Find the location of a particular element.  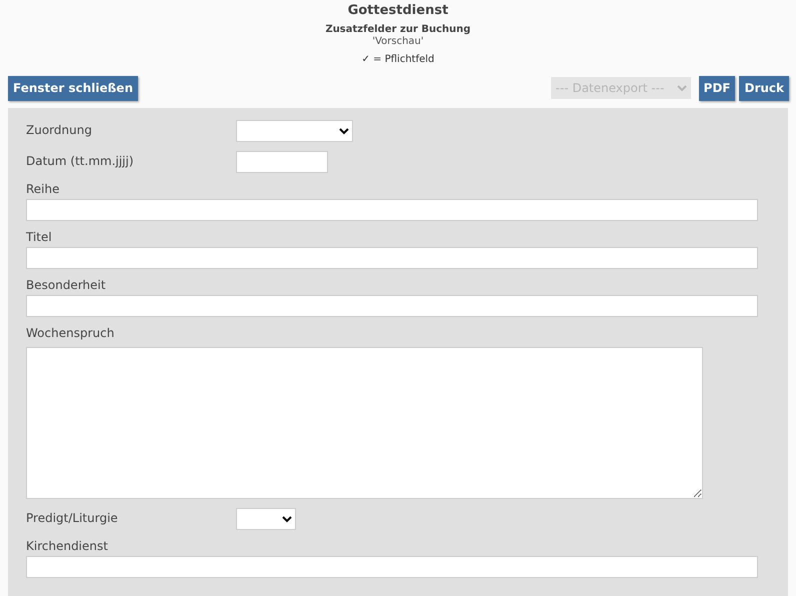

field-label: Wochenspruch is located at coordinates (70, 333).